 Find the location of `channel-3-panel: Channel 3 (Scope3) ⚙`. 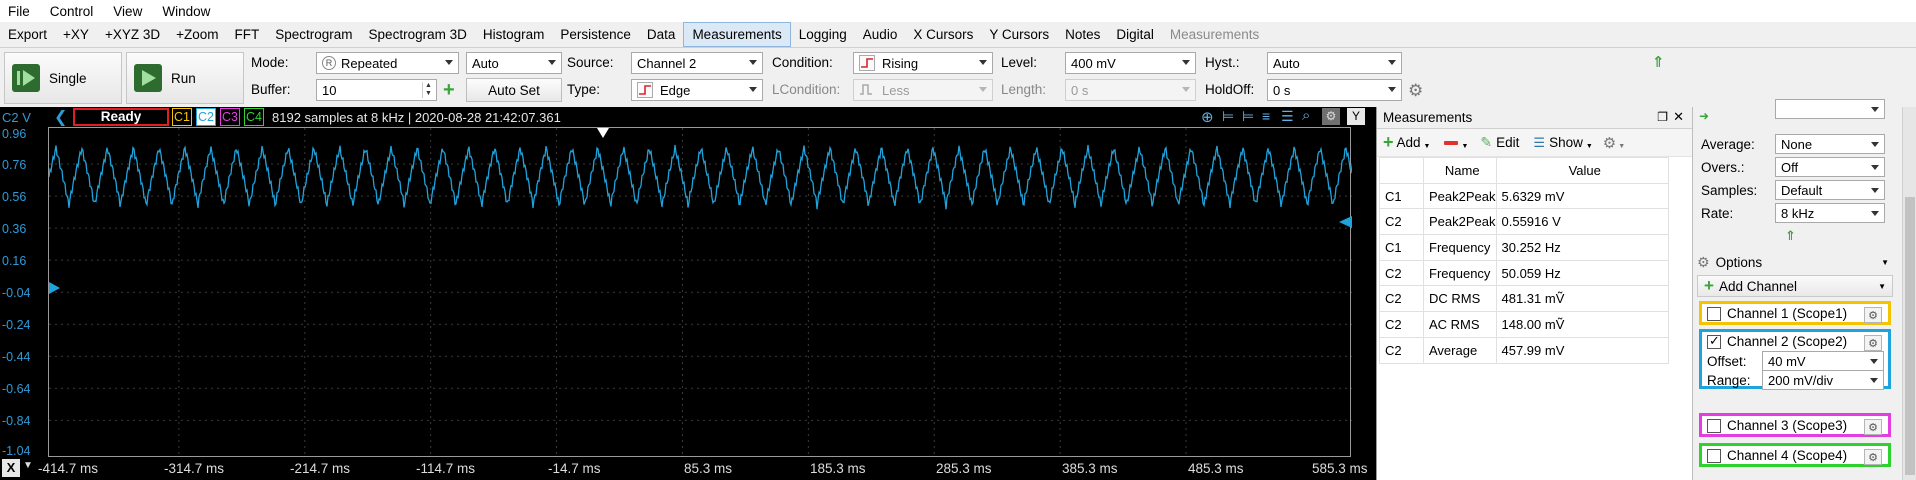

channel-3-panel: Channel 3 (Scope3) ⚙ is located at coordinates (1795, 425).